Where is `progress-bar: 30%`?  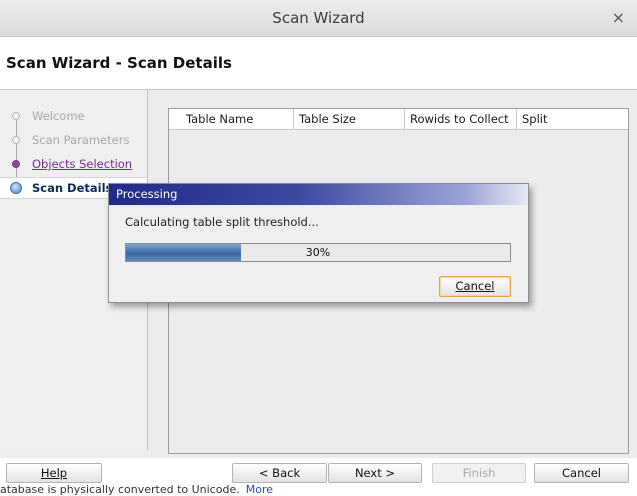
progress-bar: 30% is located at coordinates (318, 252).